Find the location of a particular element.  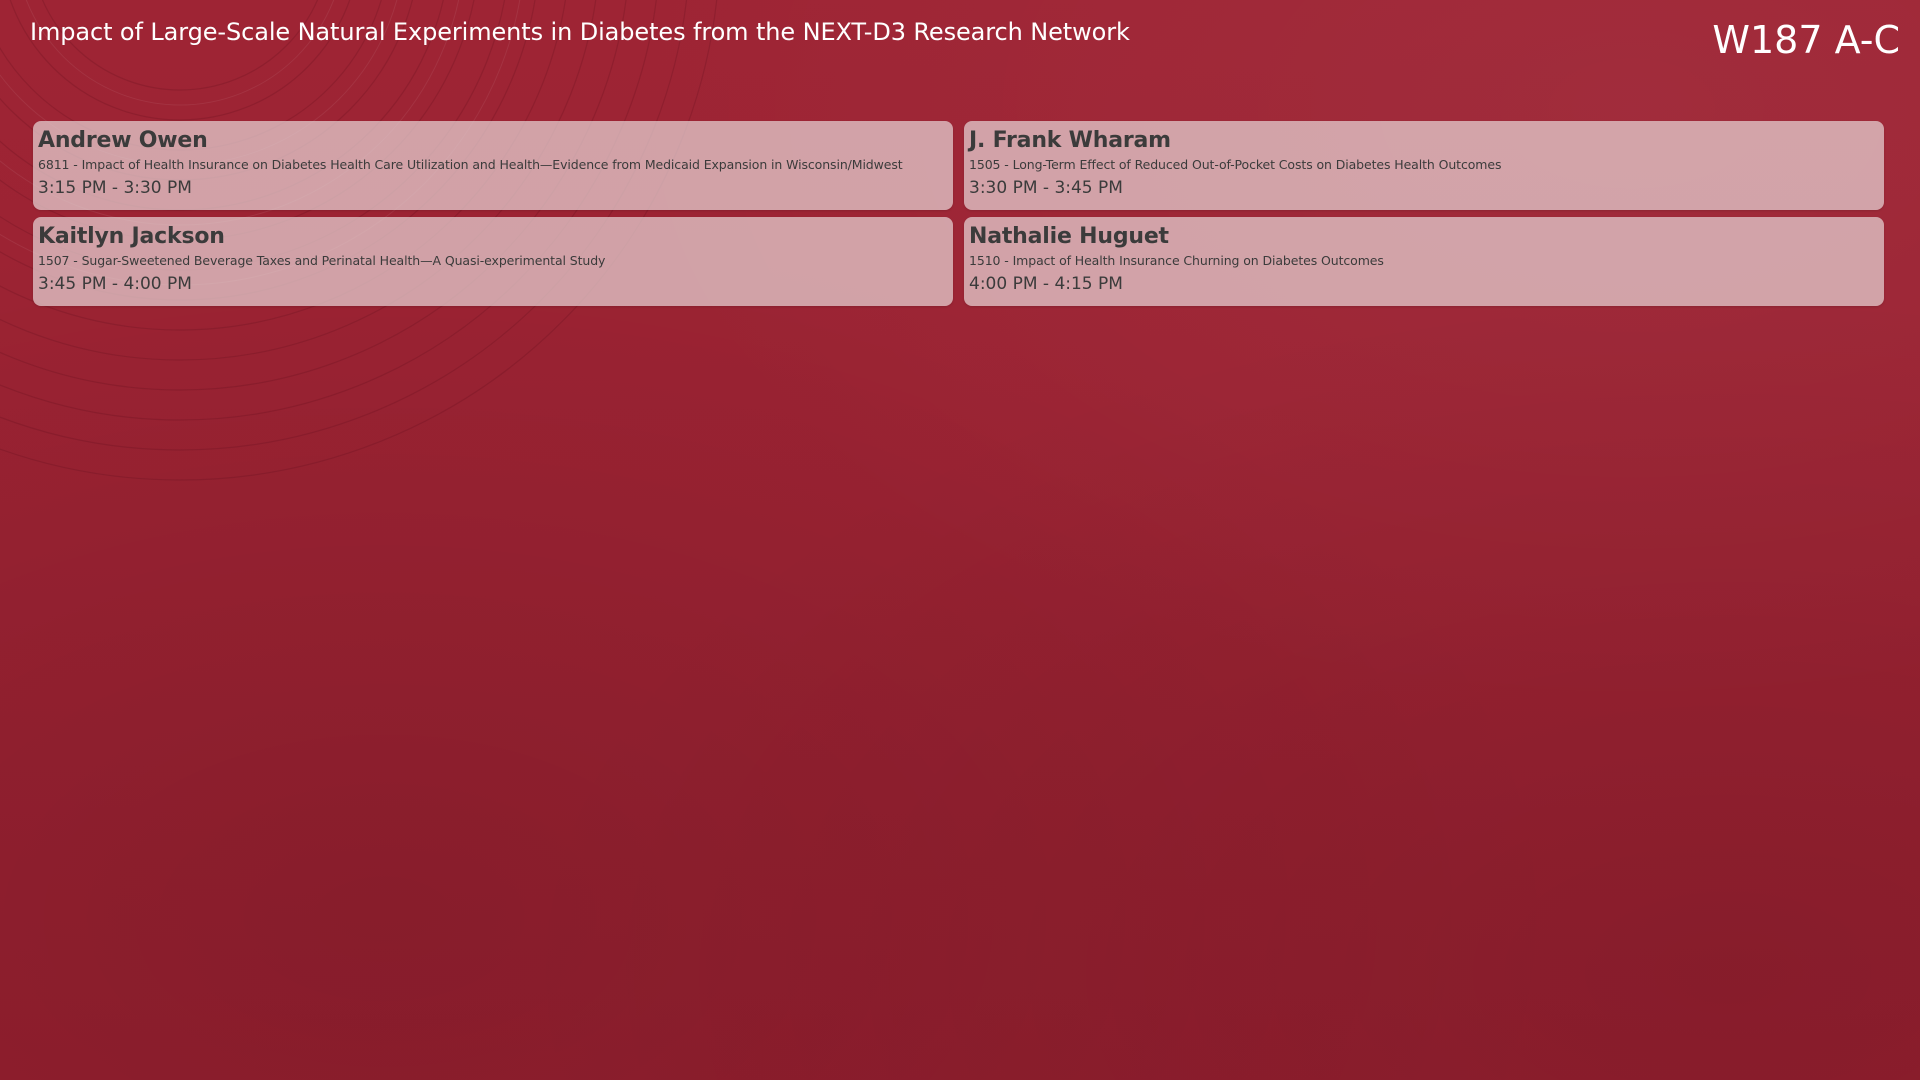

time-slot: 3:45 PM - 4:00 PM is located at coordinates (115, 284).